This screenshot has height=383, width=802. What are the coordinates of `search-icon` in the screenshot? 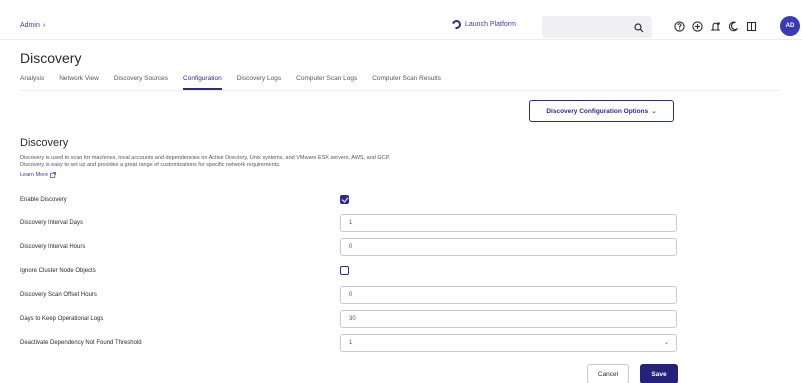 It's located at (639, 29).